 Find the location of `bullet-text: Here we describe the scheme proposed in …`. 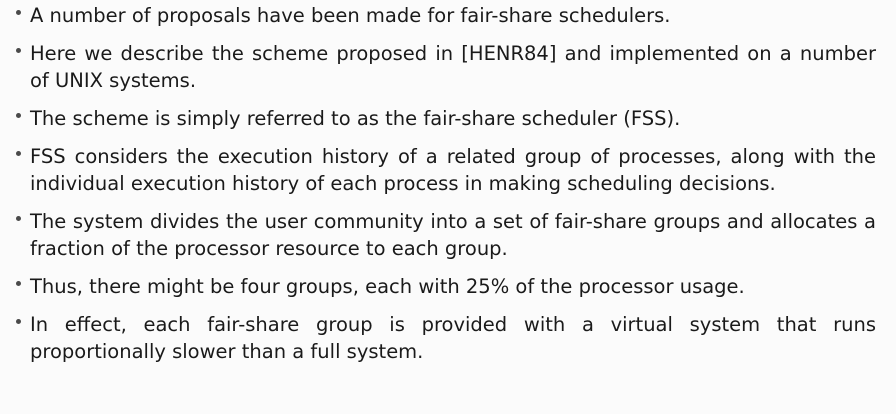

bullet-text: Here we describe the scheme proposed in … is located at coordinates (453, 67).